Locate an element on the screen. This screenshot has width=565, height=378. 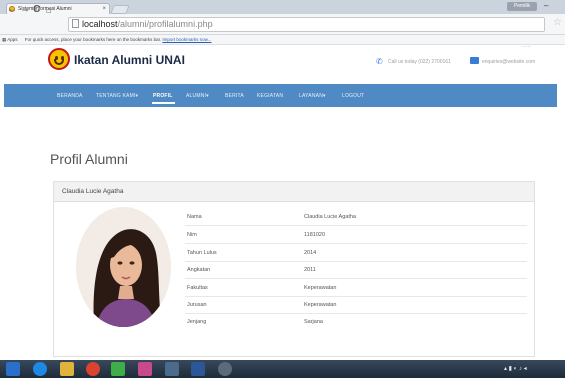
nav-item-tentang-kami: TENTANG KAMI▾ is located at coordinates (117, 96).